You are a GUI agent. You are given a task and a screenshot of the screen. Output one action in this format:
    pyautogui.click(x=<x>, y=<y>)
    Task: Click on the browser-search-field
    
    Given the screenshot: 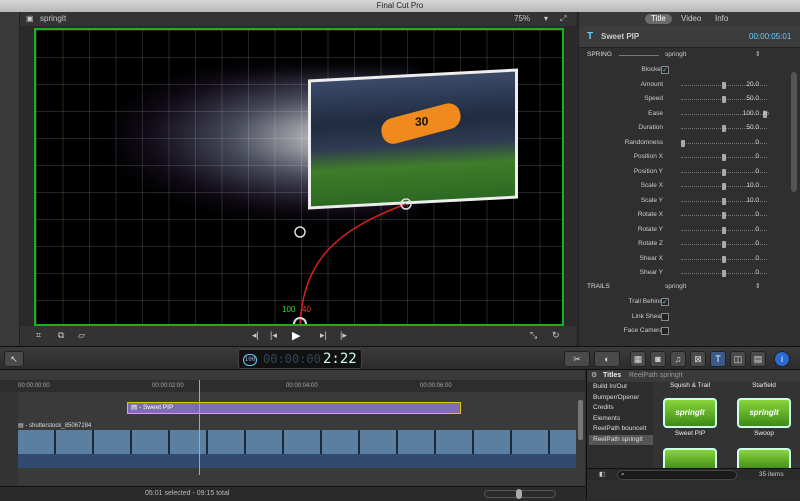 What is the action you would take?
    pyautogui.click(x=677, y=475)
    